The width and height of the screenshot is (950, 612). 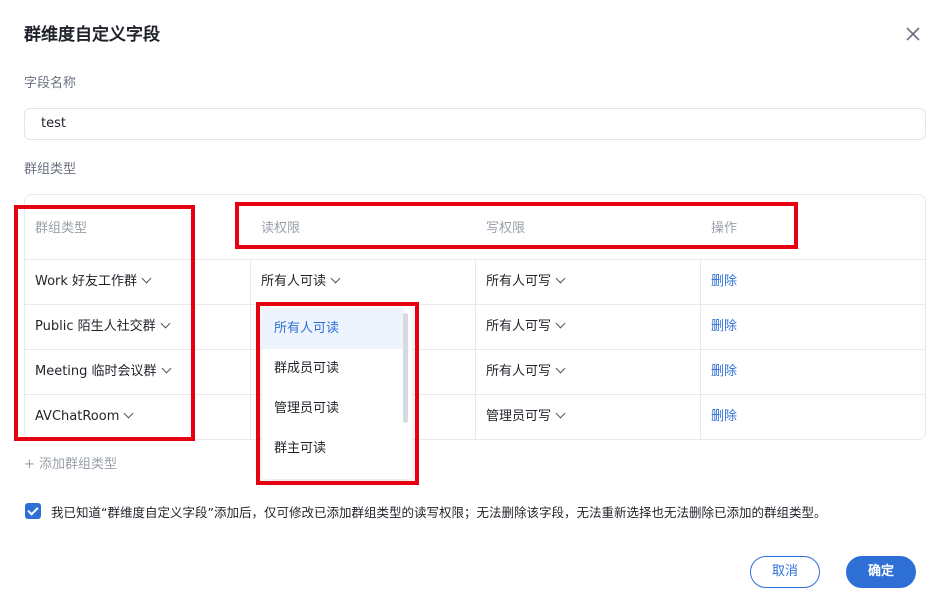 I want to click on header-write: 写权限, so click(x=506, y=228).